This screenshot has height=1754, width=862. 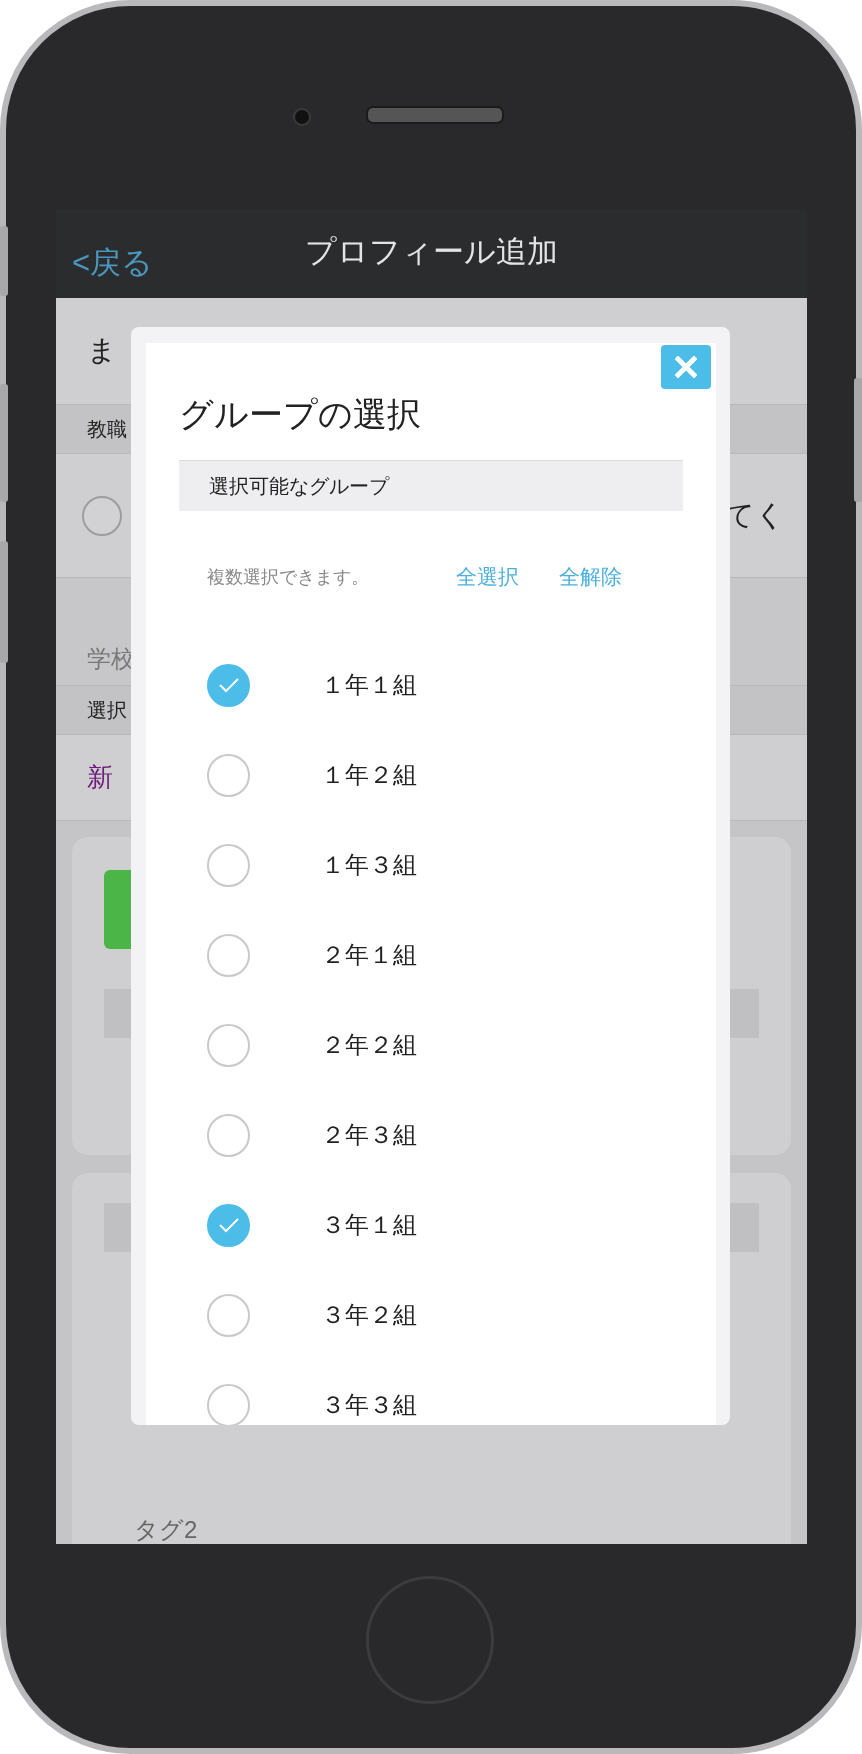 What do you see at coordinates (369, 955) in the screenshot?
I see `group-label: ２年１組` at bounding box center [369, 955].